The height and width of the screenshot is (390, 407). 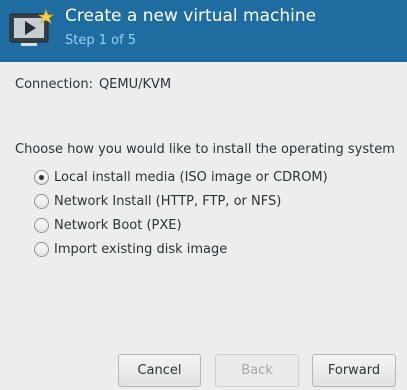 I want to click on cancel-button: Cancel, so click(x=159, y=370).